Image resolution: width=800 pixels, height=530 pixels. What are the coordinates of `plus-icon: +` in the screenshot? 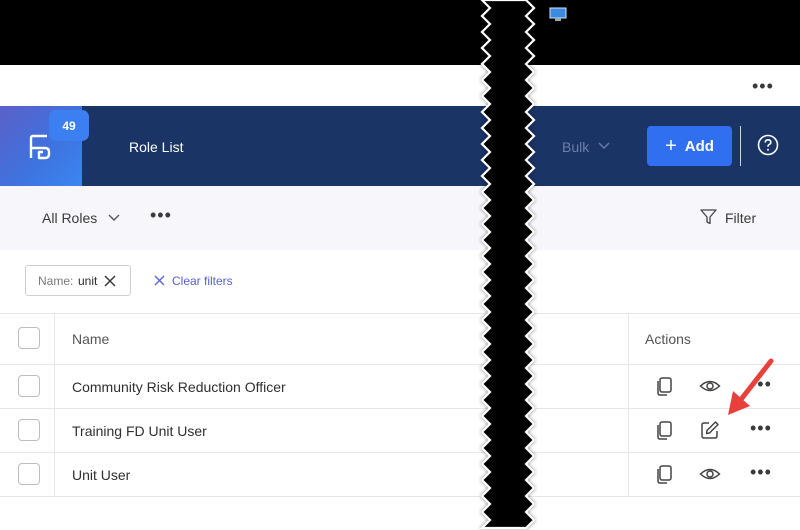 It's located at (671, 146).